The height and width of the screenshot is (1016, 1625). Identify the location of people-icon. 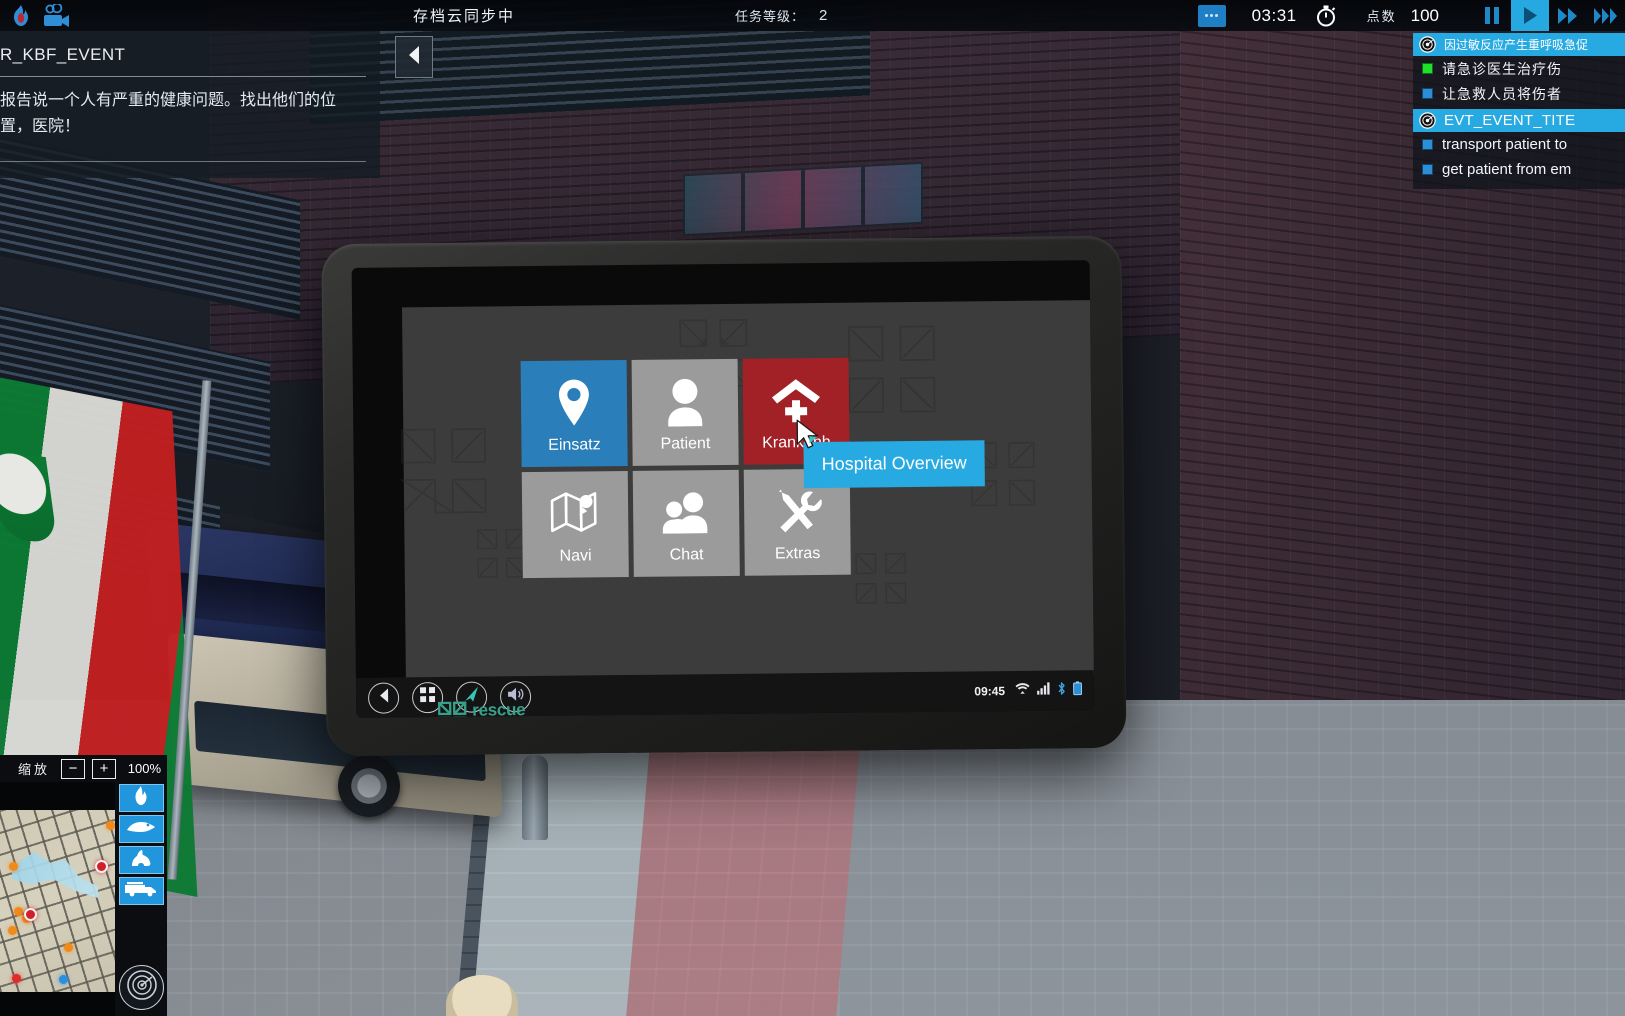
(686, 512).